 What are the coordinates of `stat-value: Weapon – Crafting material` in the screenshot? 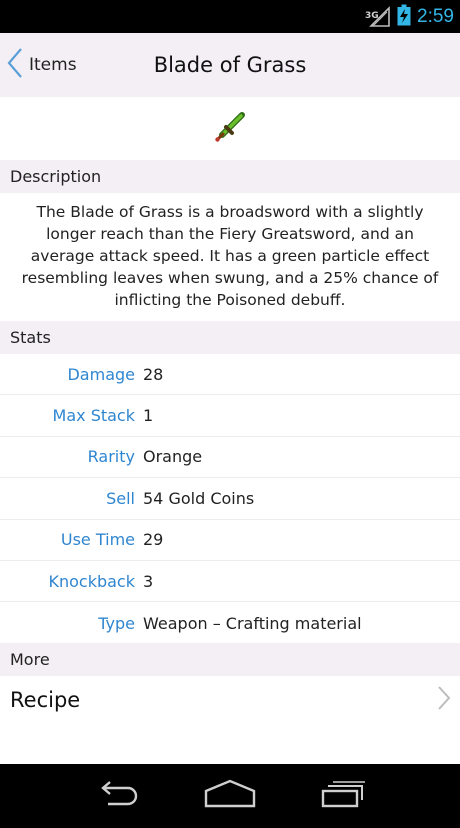 It's located at (252, 623).